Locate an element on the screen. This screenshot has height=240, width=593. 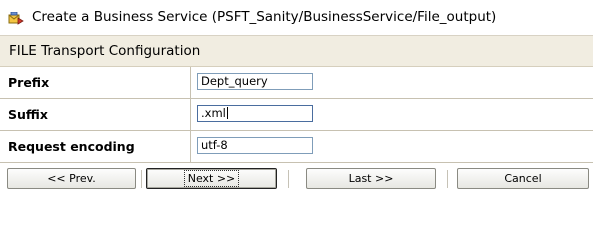
cancel-button: Cancel is located at coordinates (523, 178).